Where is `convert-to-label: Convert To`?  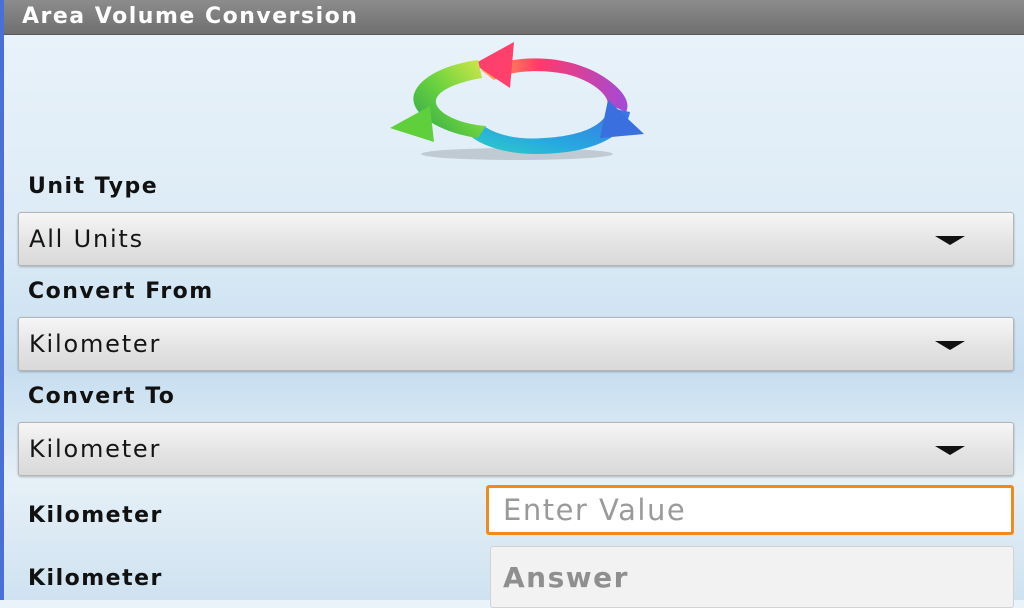
convert-to-label: Convert To is located at coordinates (102, 396).